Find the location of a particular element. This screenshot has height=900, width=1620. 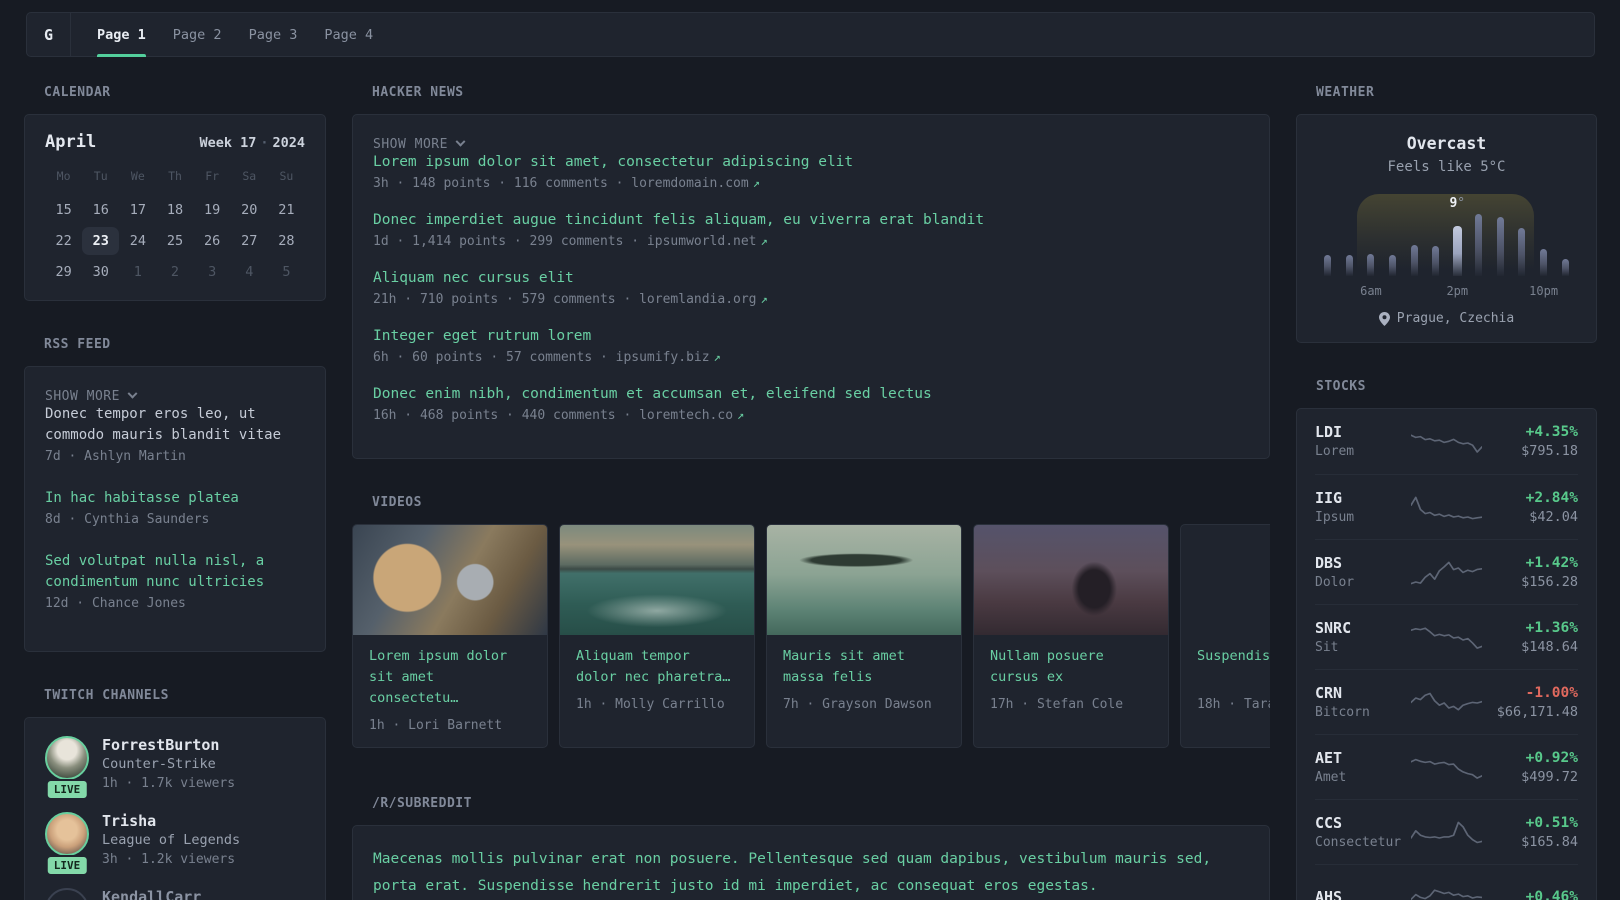

rss-item-meta: 8d · Cynthia Saunders is located at coordinates (127, 519).